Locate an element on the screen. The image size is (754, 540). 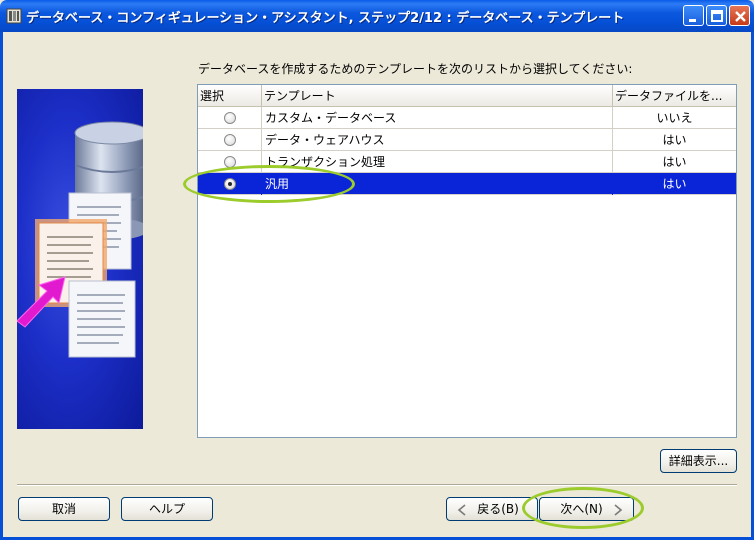
table-row-selected: 汎用 はい is located at coordinates (467, 184).